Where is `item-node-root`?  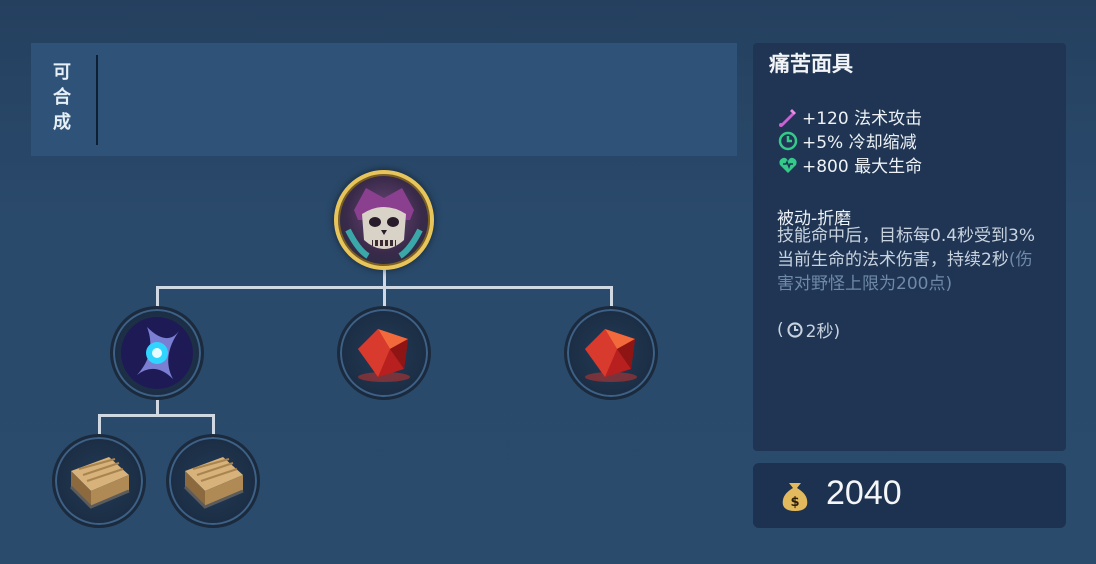
item-node-root is located at coordinates (384, 220).